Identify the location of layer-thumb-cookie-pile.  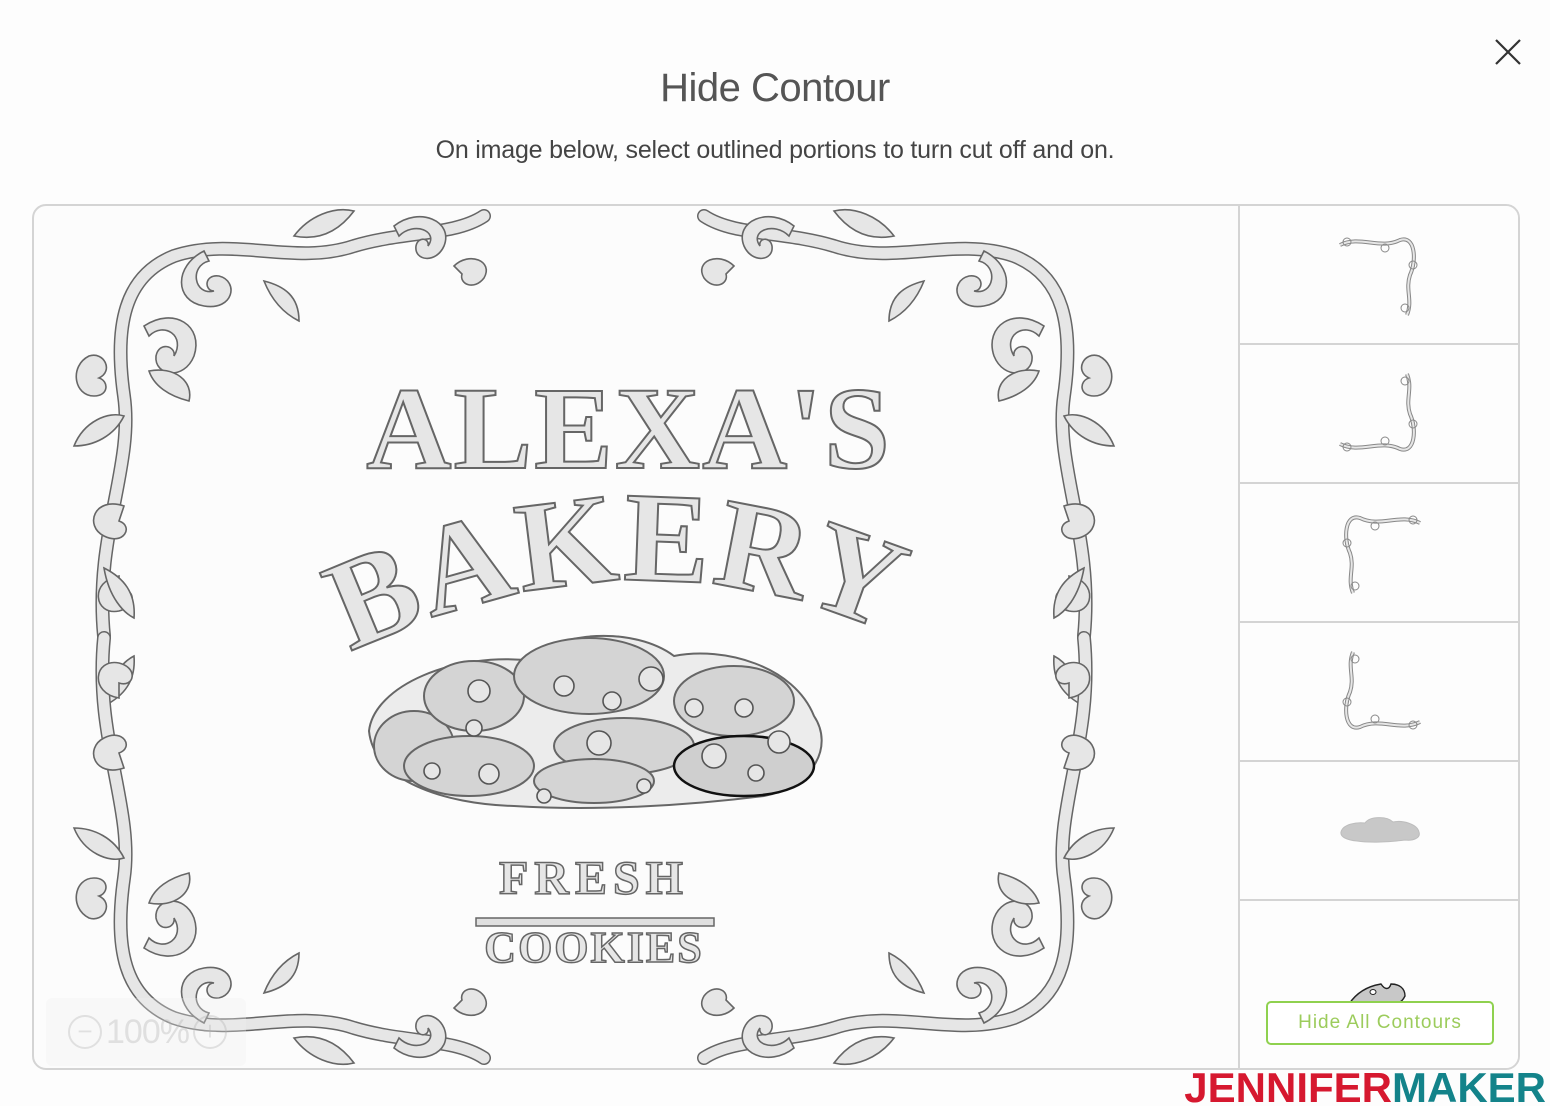
(1379, 831).